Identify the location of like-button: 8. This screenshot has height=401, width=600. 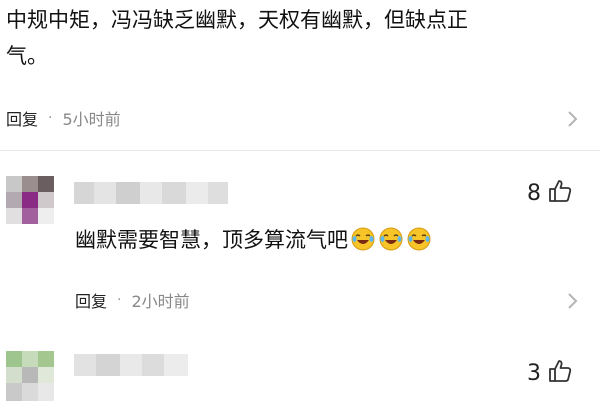
(550, 193).